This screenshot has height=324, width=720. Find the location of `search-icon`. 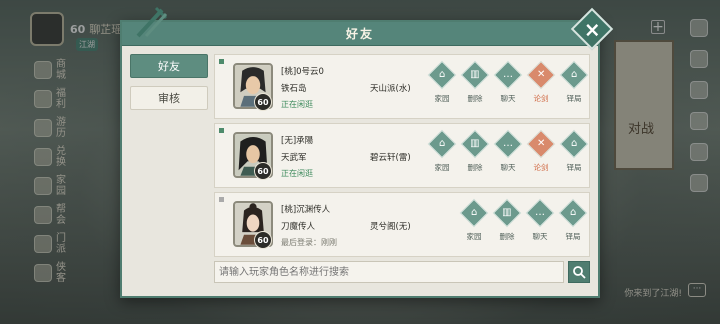

search-icon is located at coordinates (579, 272).